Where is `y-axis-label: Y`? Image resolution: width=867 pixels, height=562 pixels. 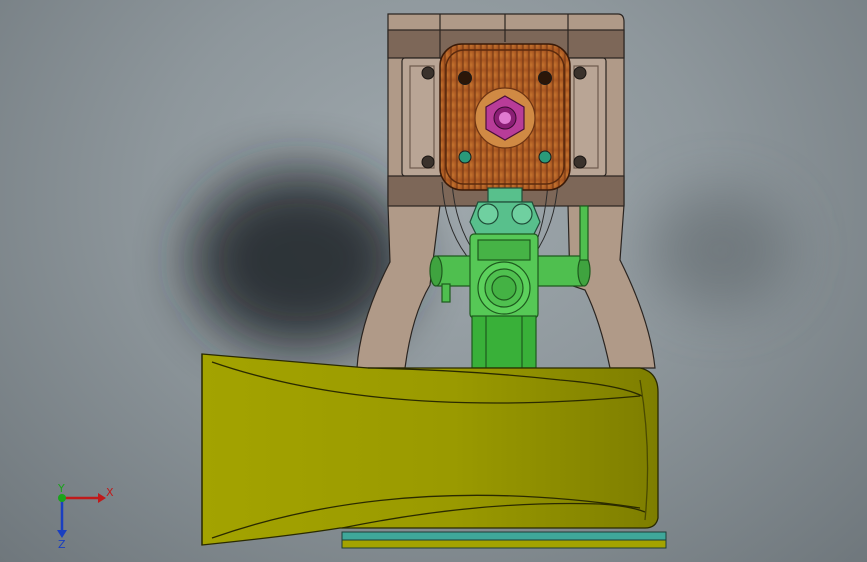 y-axis-label: Y is located at coordinates (61, 488).